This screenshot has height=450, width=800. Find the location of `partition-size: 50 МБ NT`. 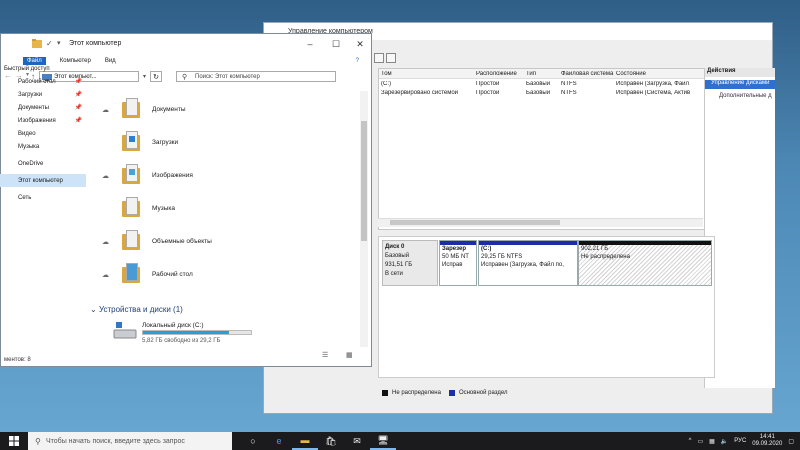

partition-size: 50 МБ NT is located at coordinates (455, 257).